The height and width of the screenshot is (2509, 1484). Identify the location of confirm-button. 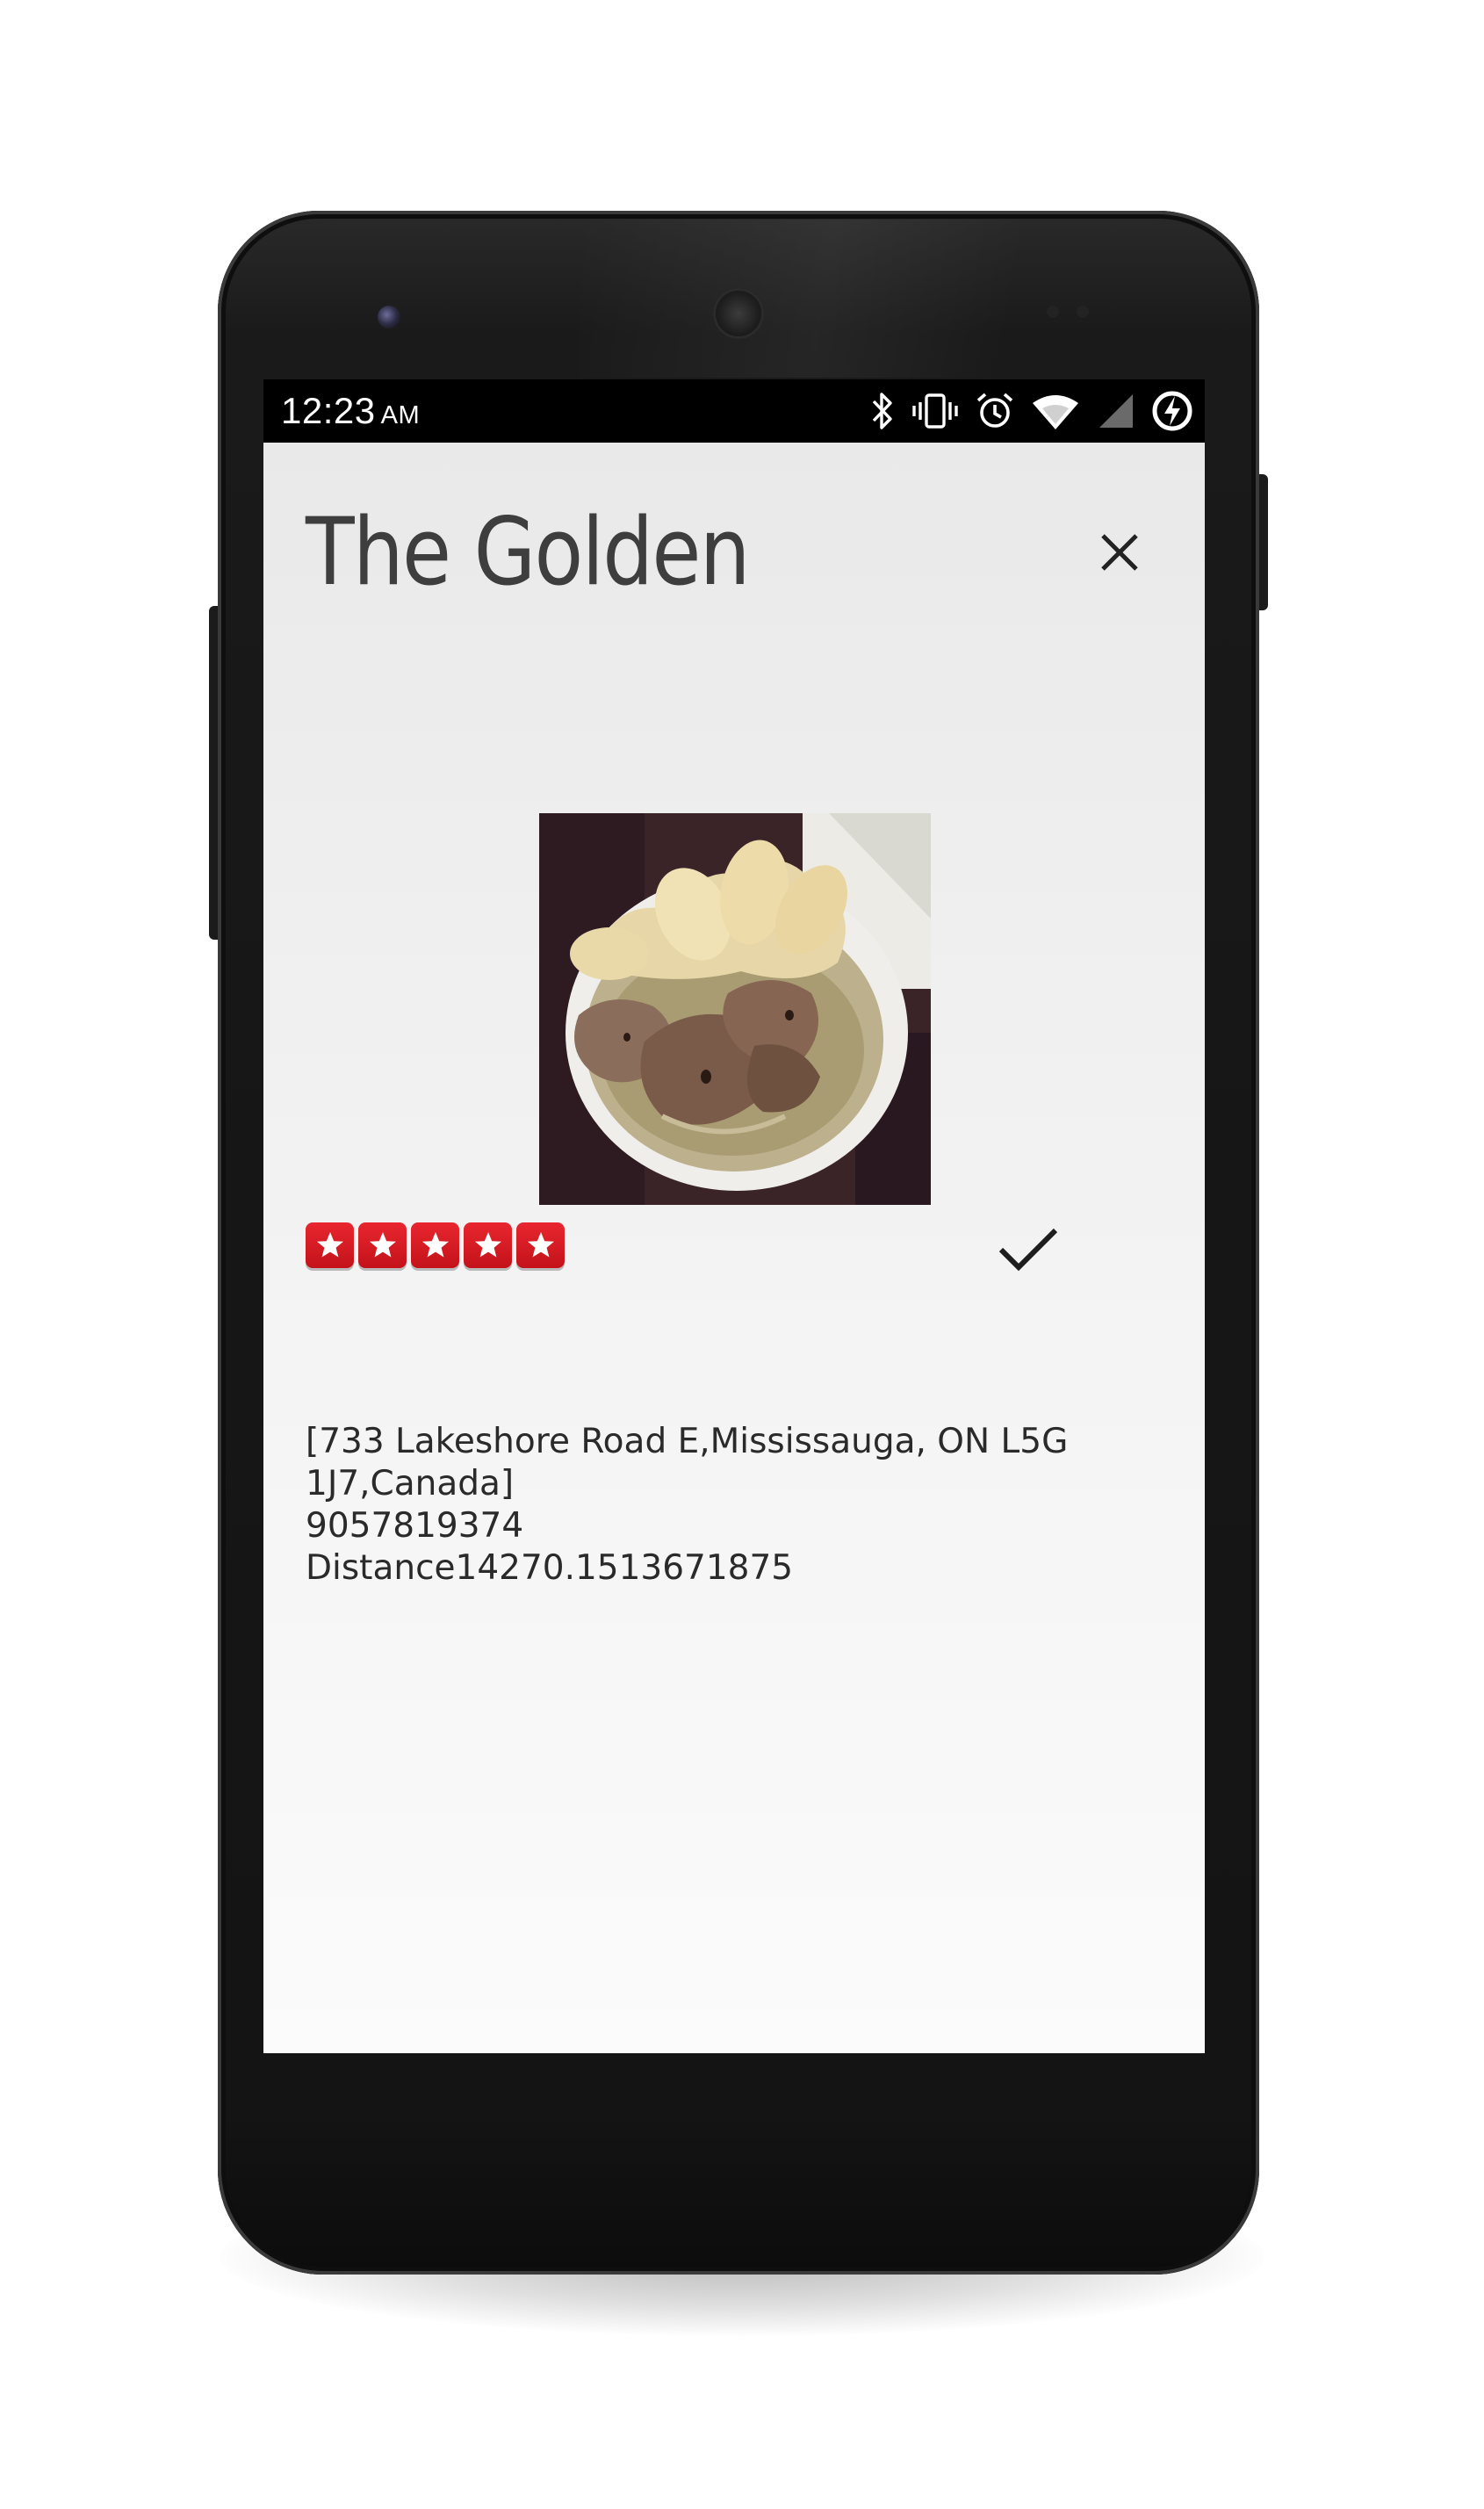
(1028, 1249).